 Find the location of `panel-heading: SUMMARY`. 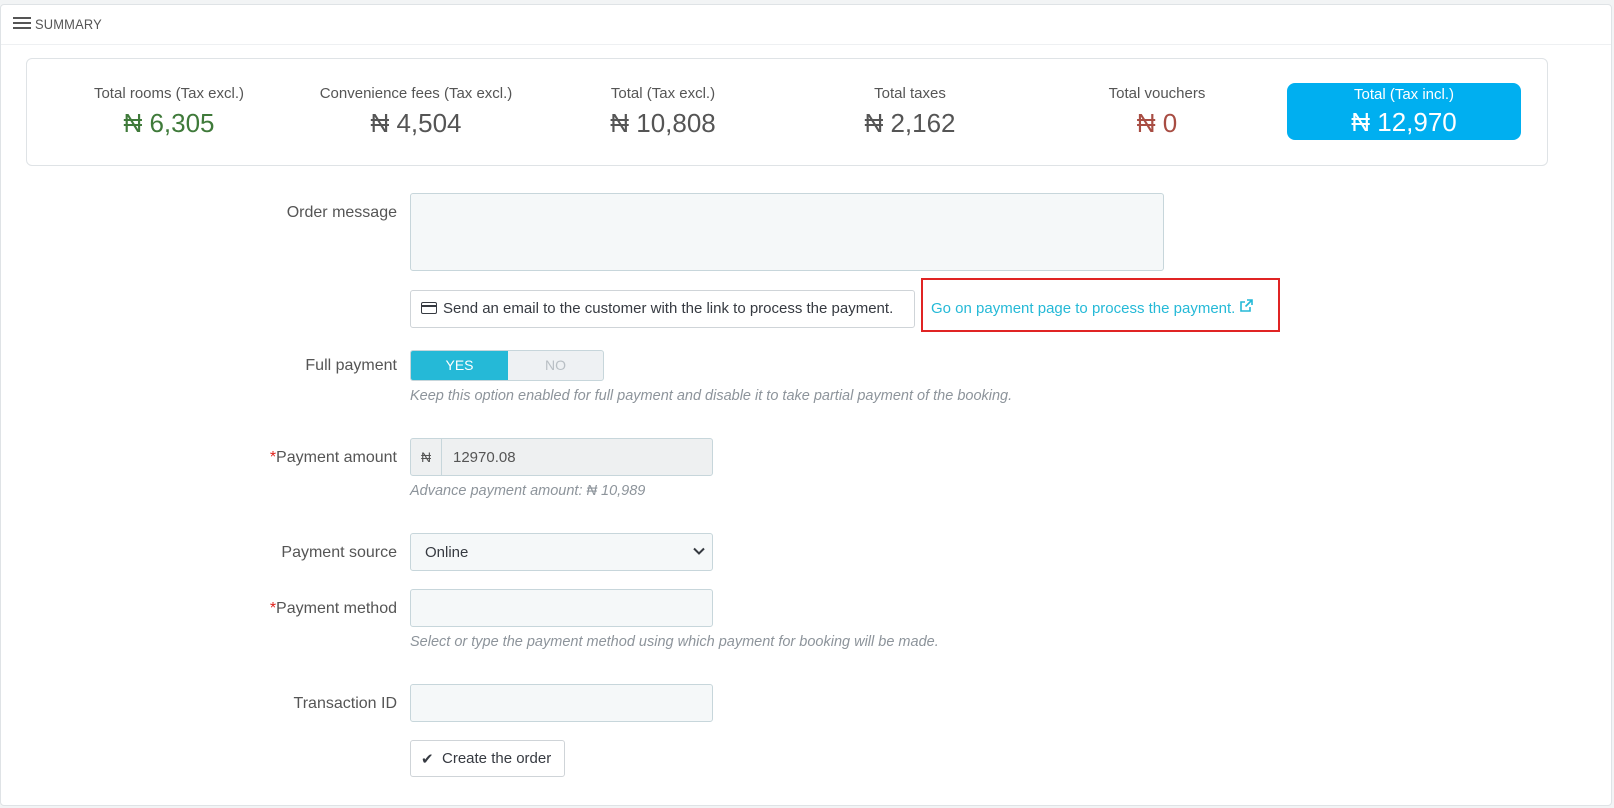

panel-heading: SUMMARY is located at coordinates (806, 25).